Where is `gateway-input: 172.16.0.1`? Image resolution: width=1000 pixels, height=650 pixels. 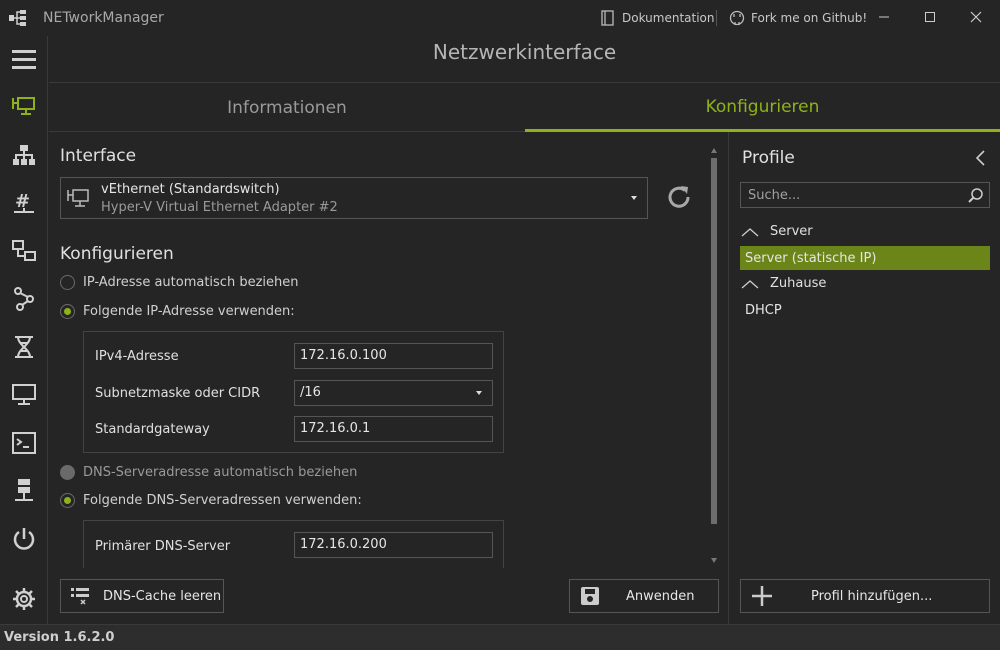
gateway-input: 172.16.0.1 is located at coordinates (393, 429).